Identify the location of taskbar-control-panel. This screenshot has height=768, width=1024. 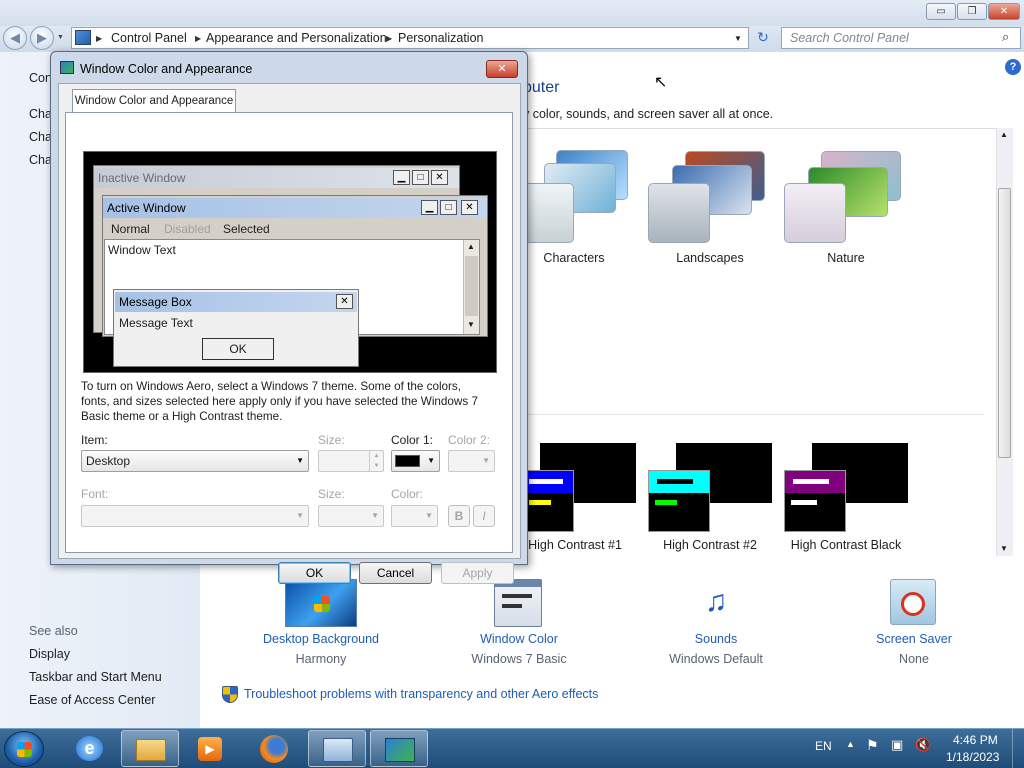
(337, 748).